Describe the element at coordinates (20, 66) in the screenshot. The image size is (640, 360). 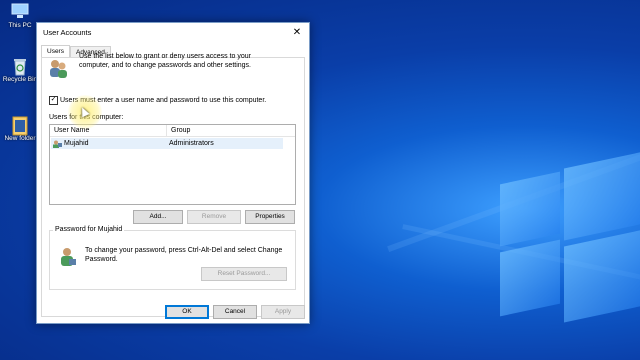
I see `recycle-bin-icon` at that location.